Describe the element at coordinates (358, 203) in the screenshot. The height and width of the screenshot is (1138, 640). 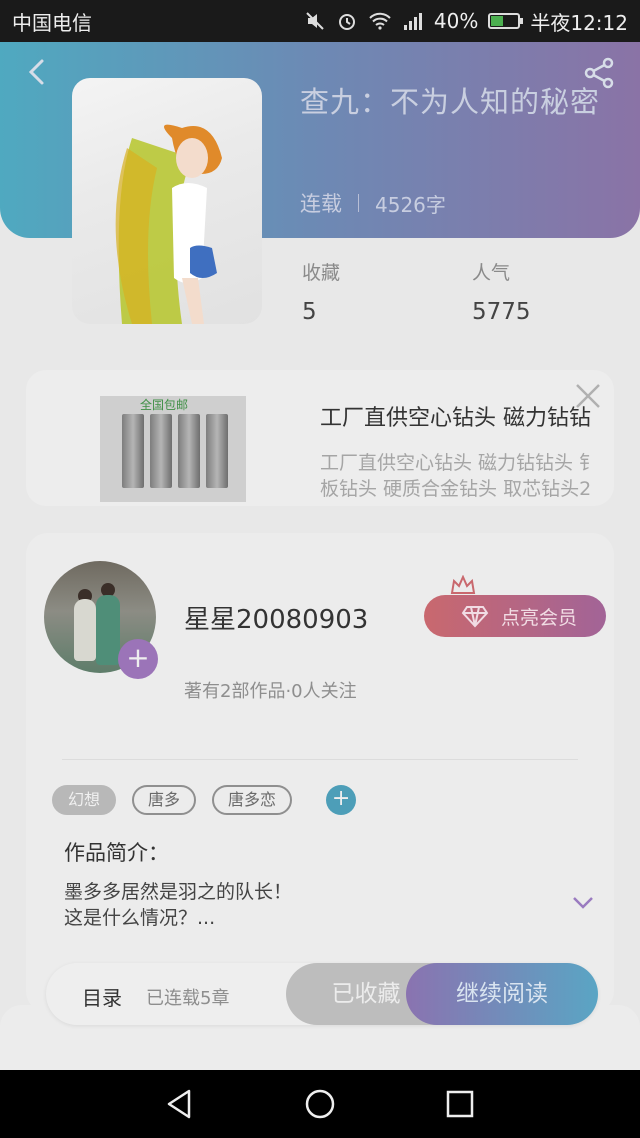
I see `meta-divider` at that location.